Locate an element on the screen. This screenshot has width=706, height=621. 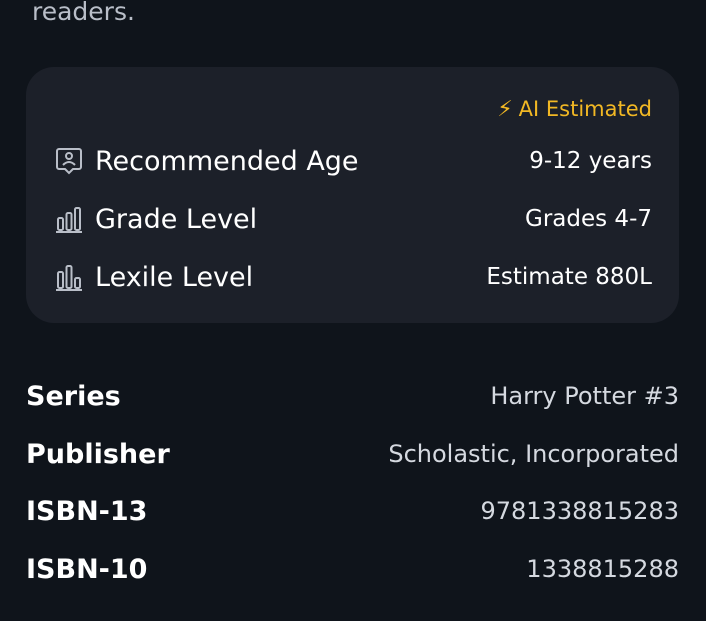
recommended-age-row: Recommended Age 9-12 years is located at coordinates (353, 161).